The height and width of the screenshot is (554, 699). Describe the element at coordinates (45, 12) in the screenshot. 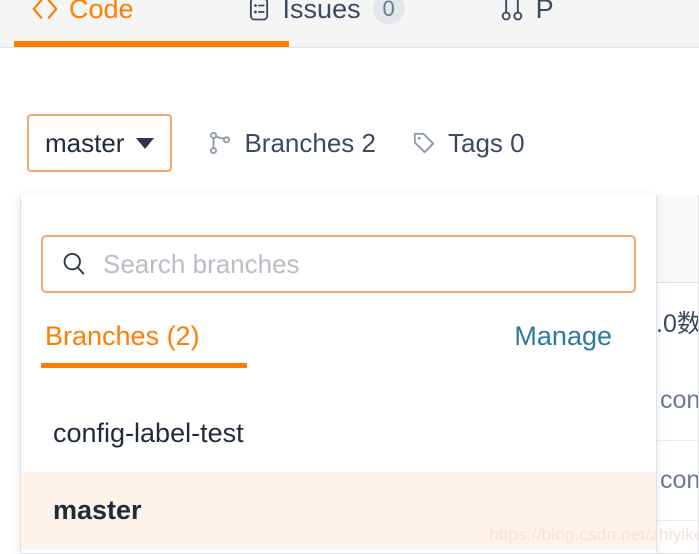

I see `code-icon` at that location.